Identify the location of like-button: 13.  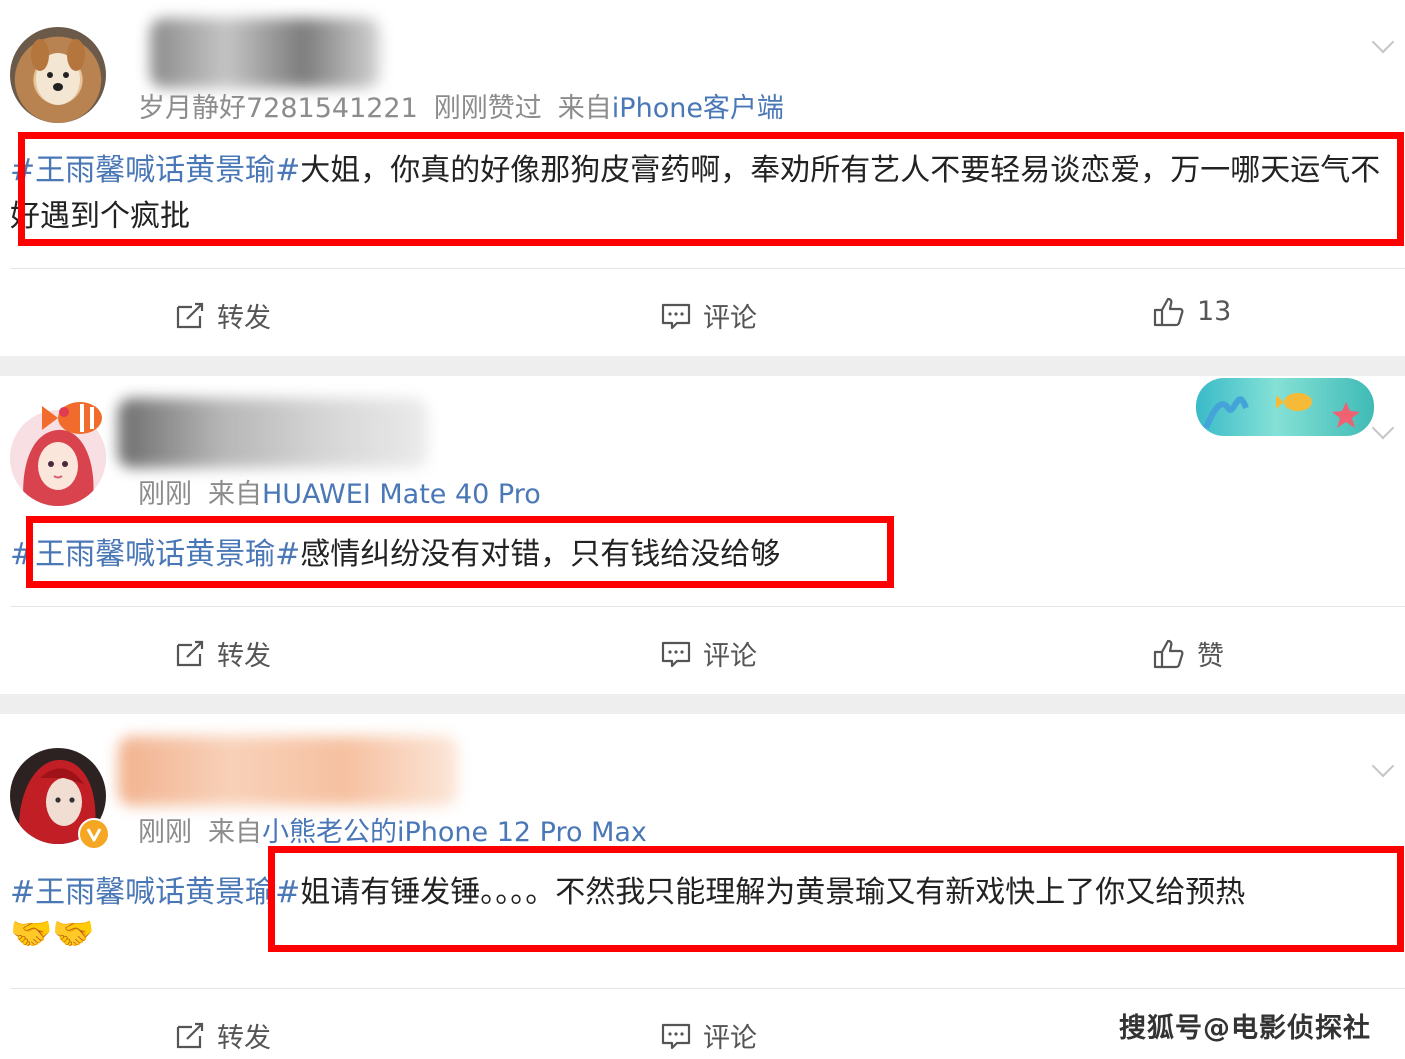
(1192, 311).